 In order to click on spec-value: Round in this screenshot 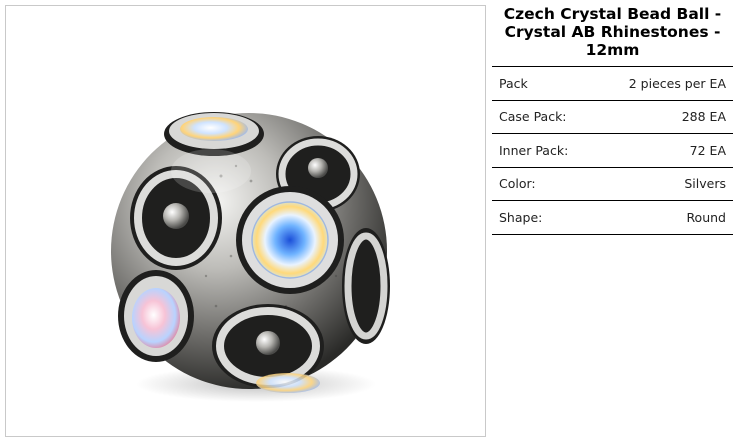, I will do `click(664, 217)`.